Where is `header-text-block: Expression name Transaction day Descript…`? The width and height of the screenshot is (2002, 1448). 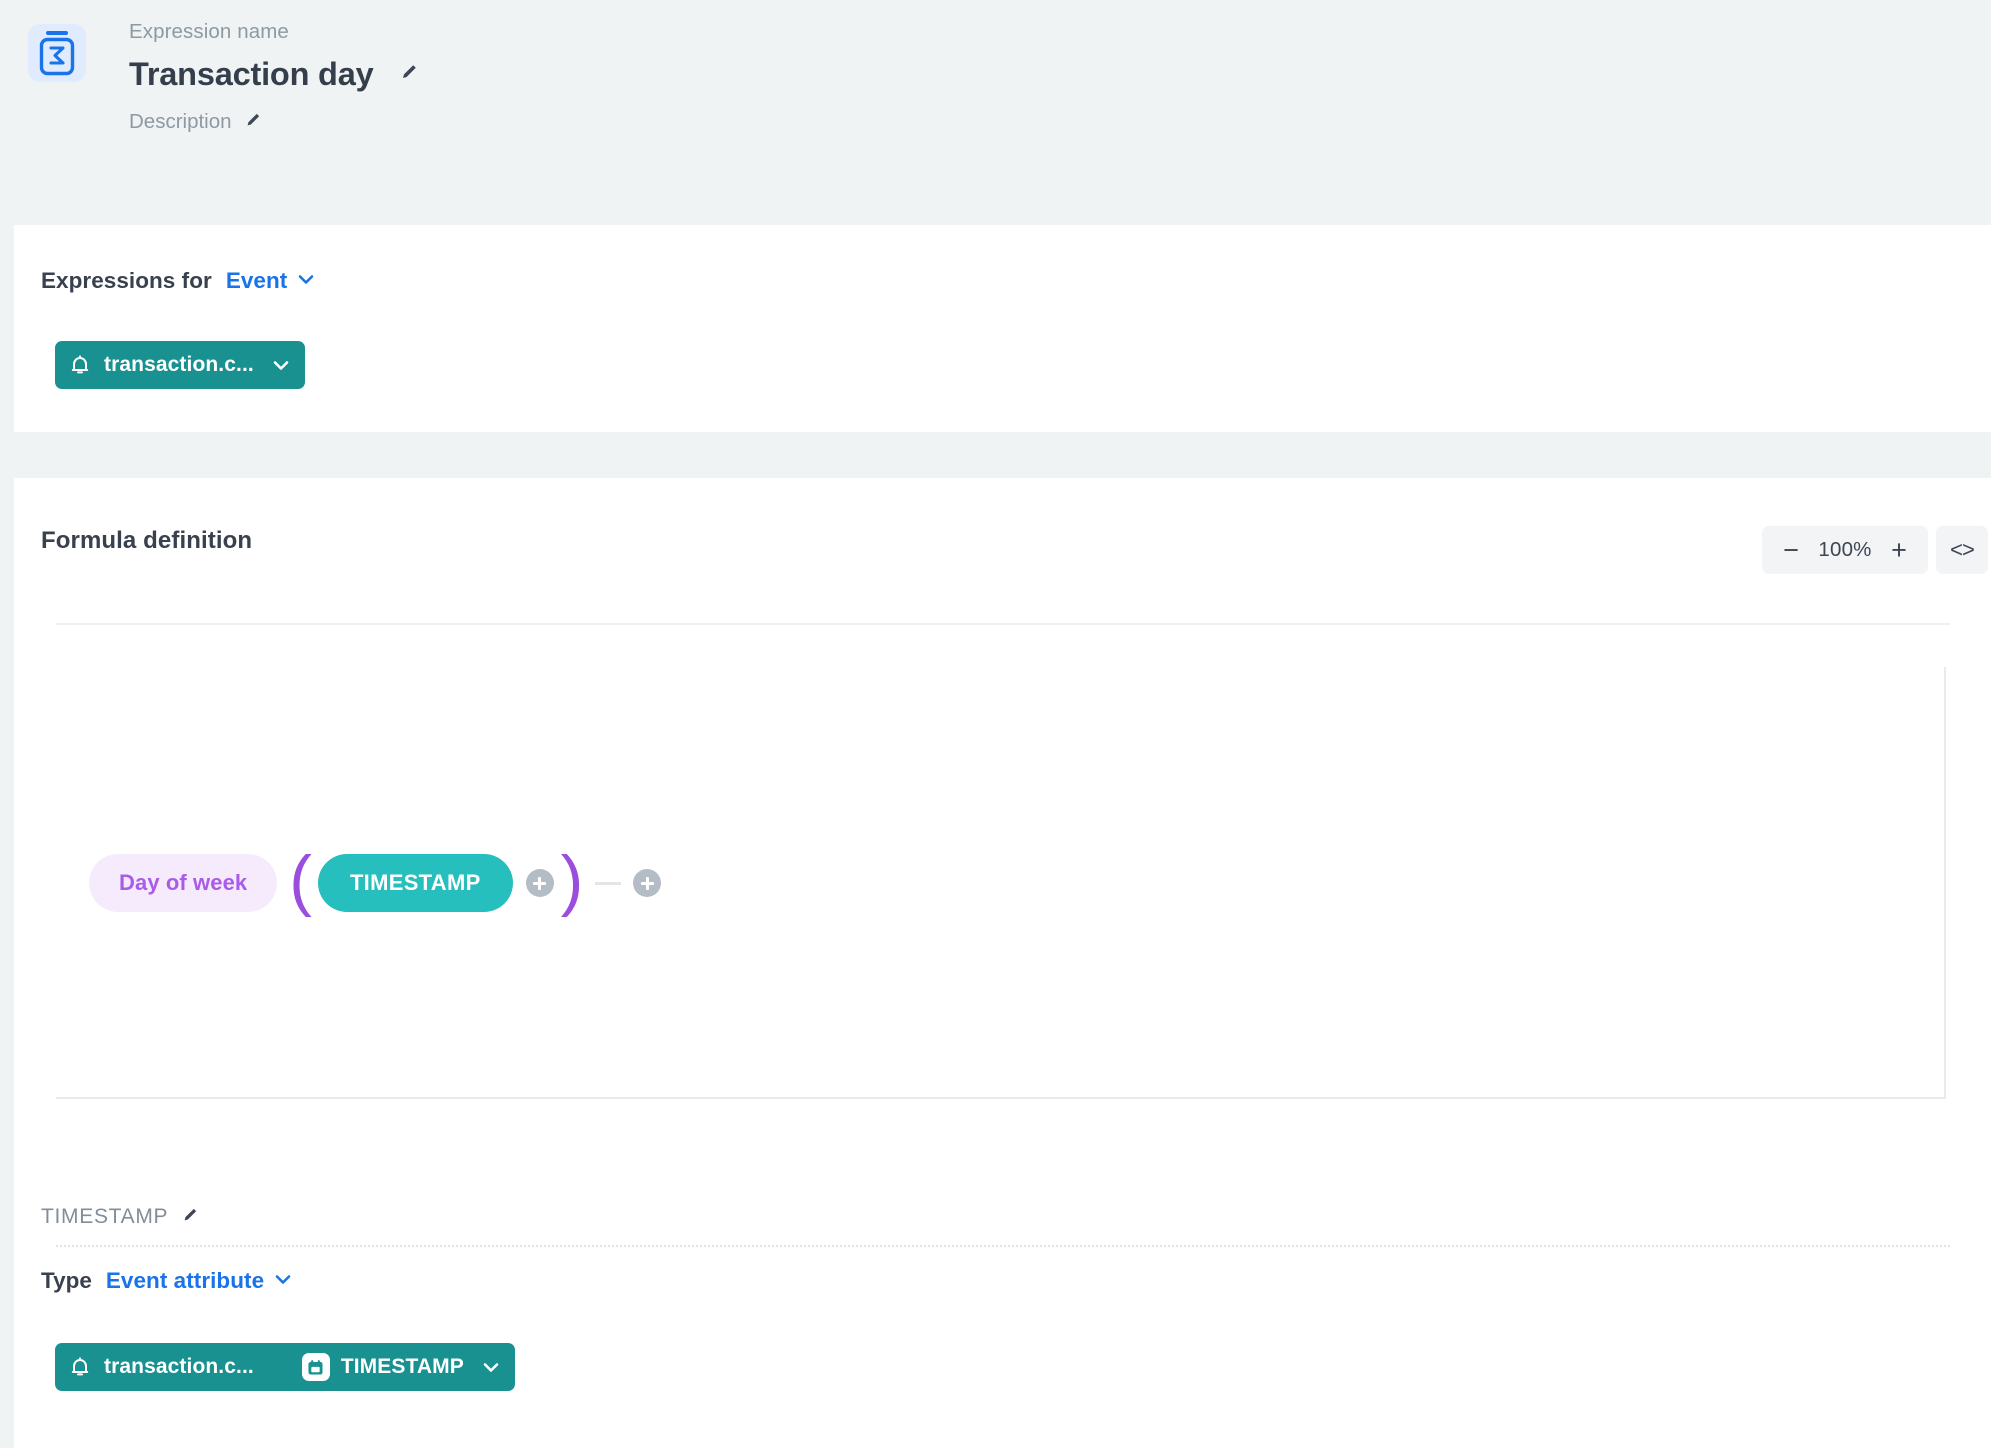 header-text-block: Expression name Transaction day Descript… is located at coordinates (274, 76).